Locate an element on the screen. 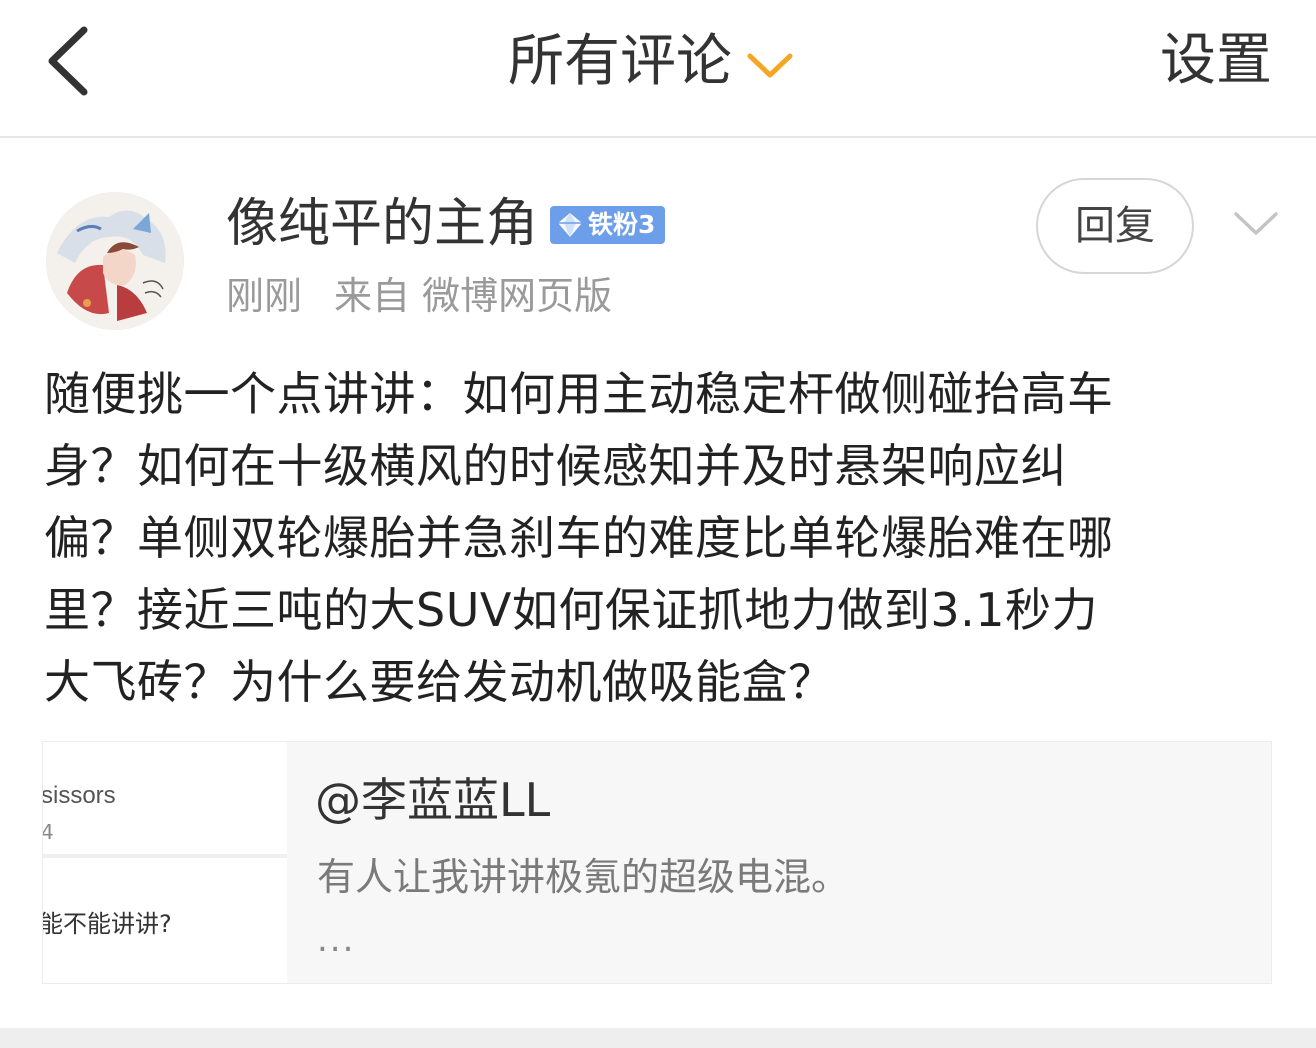  thumbnail-text: sissors is located at coordinates (79, 795).